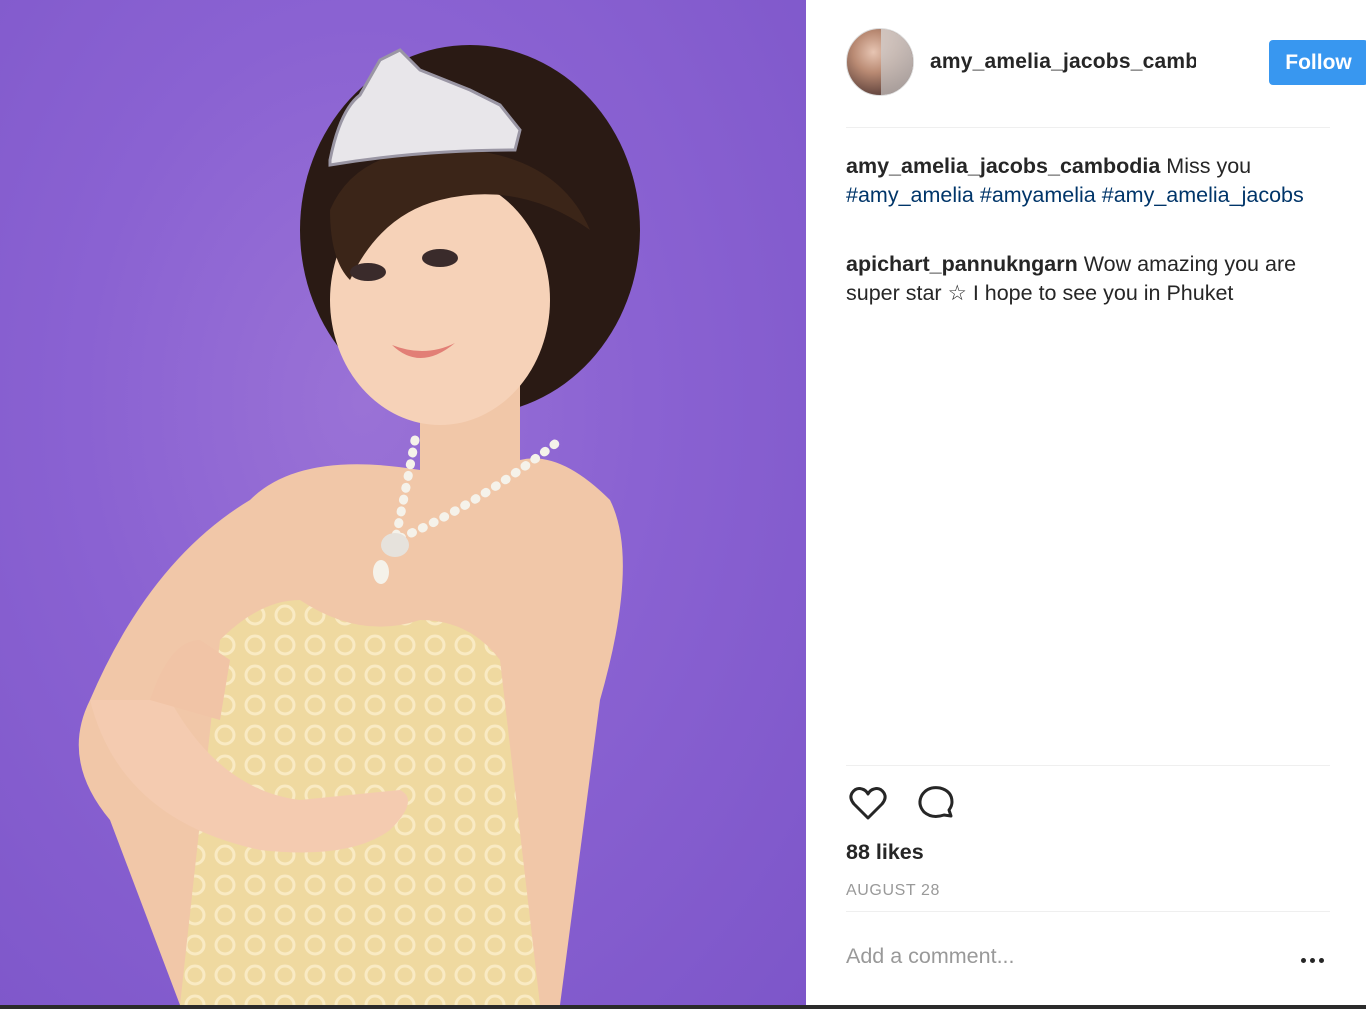 The image size is (1366, 1009). I want to click on avatar, so click(880, 62).